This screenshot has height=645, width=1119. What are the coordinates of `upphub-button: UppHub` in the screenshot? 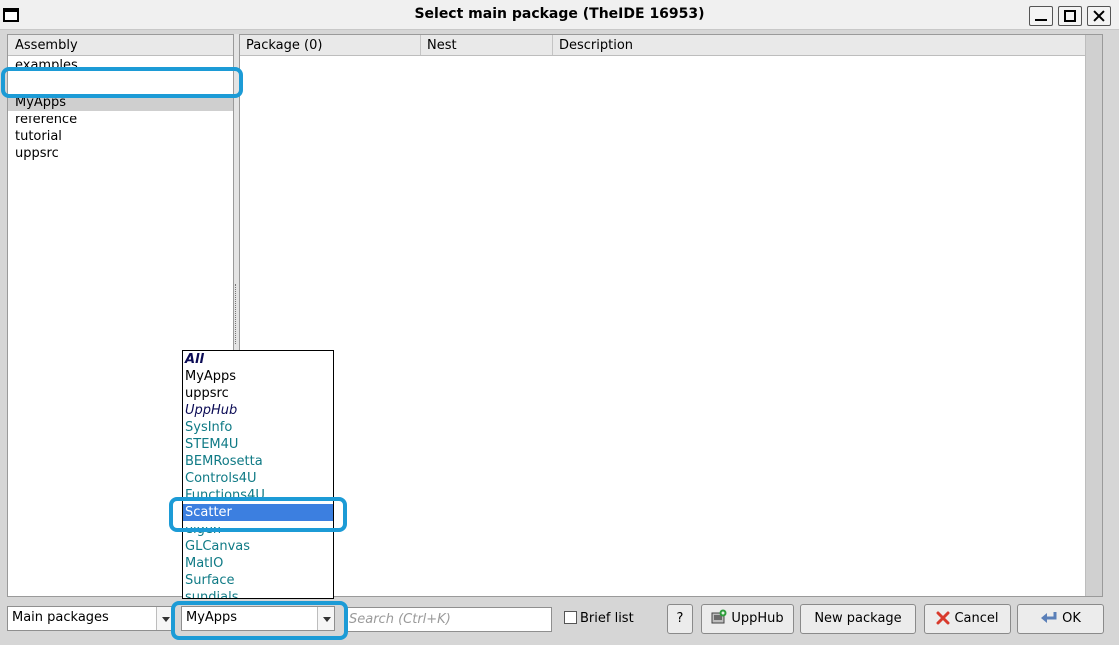 It's located at (747, 619).